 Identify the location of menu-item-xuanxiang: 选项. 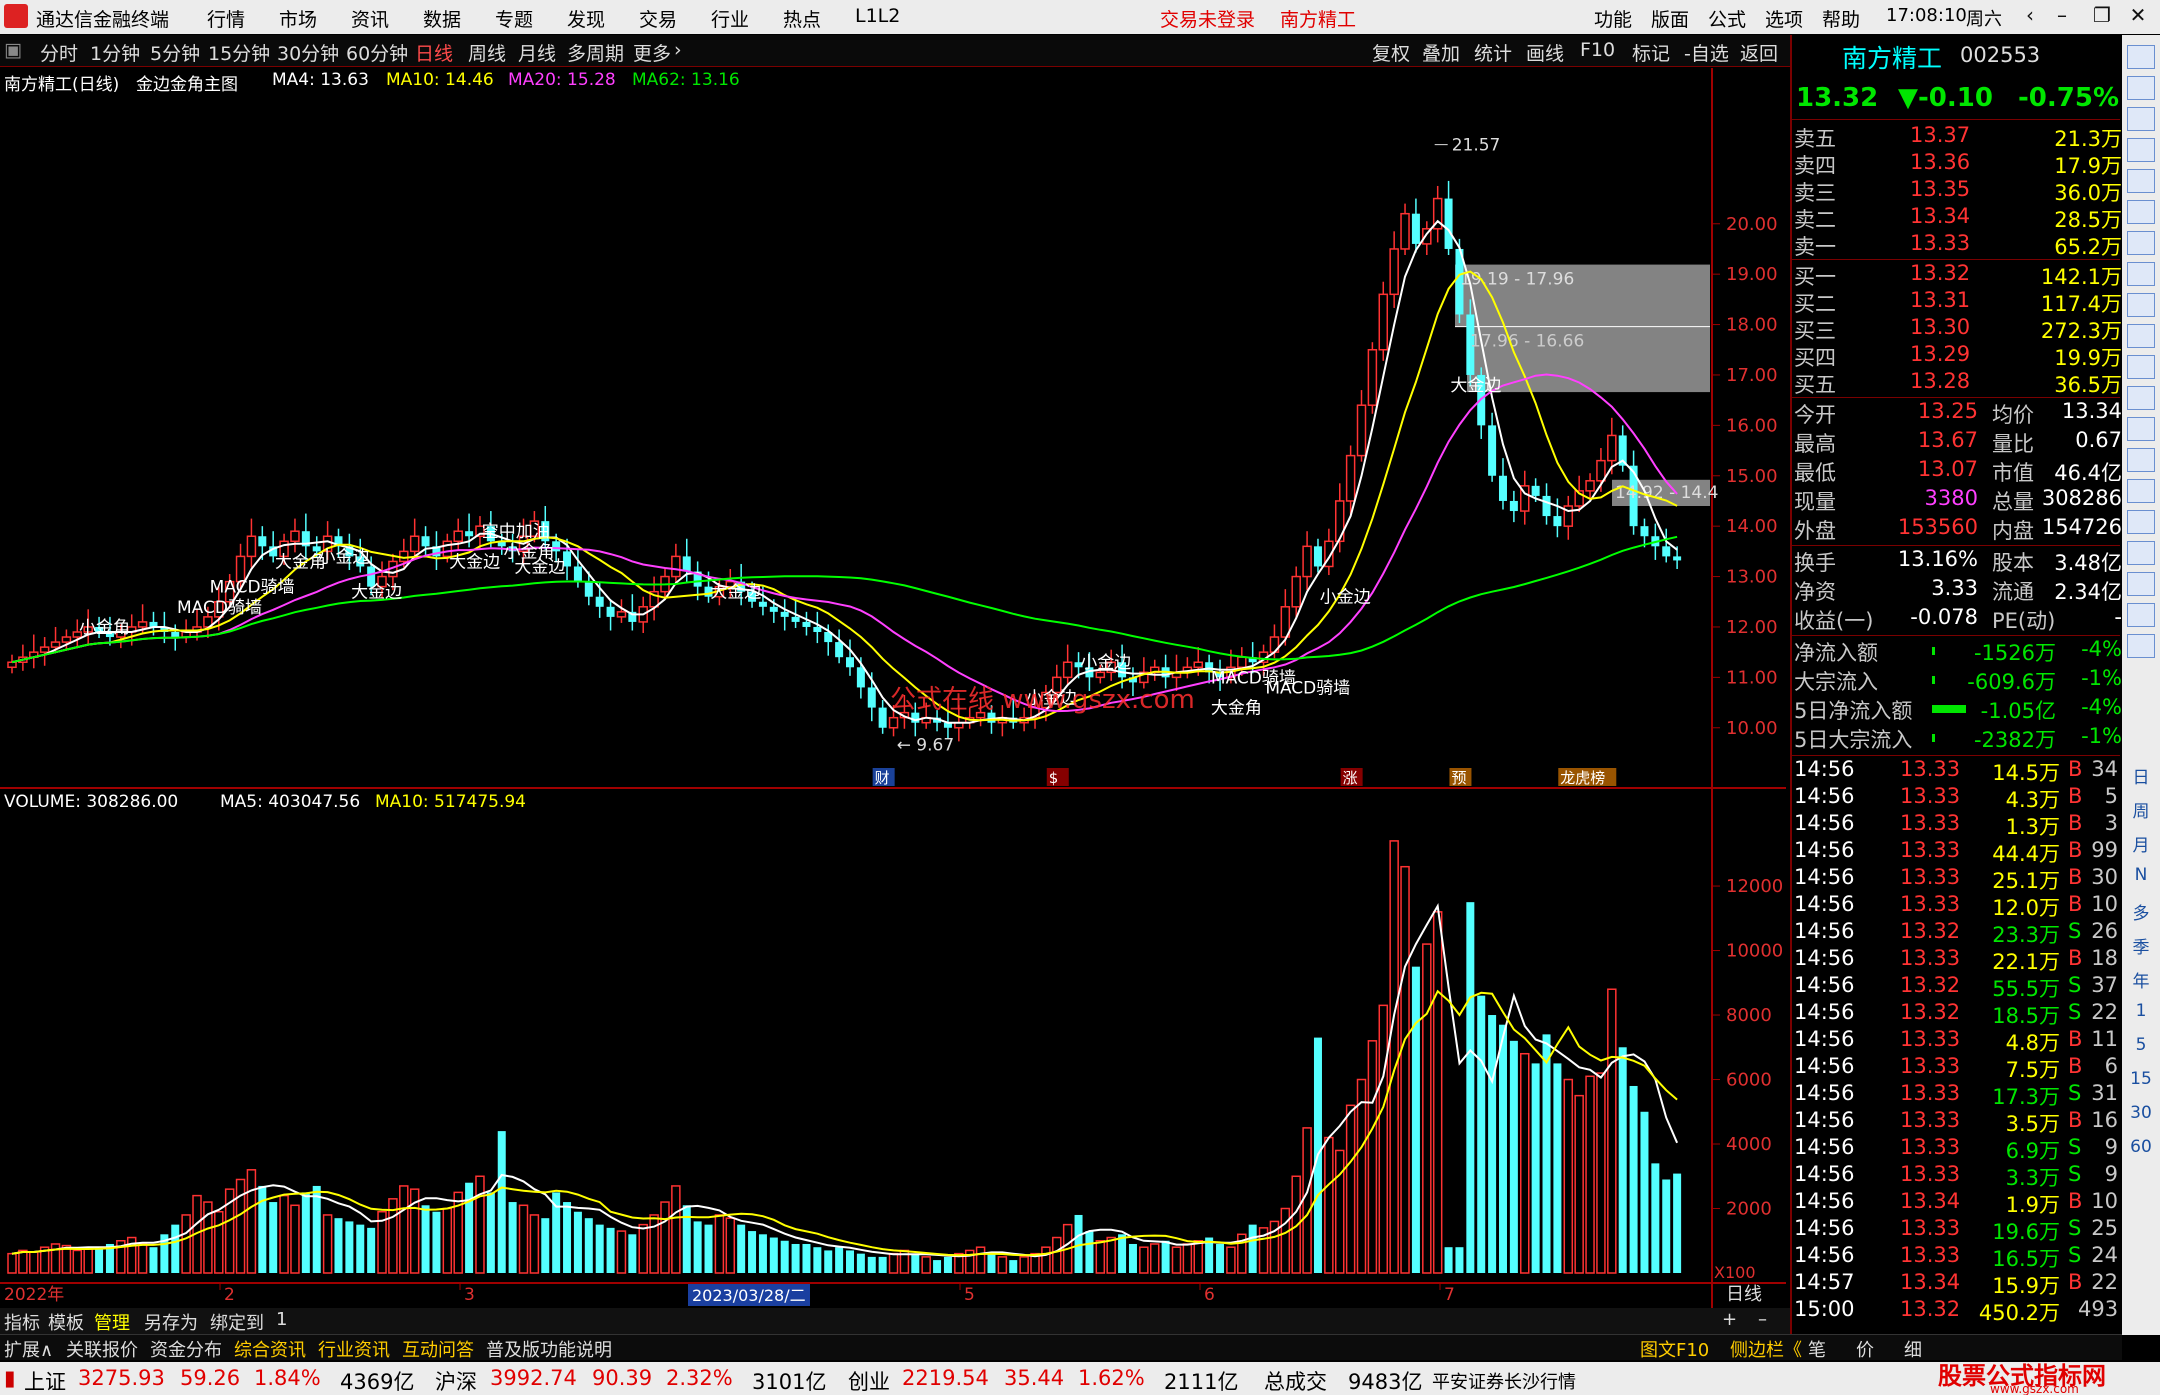
(1784, 18).